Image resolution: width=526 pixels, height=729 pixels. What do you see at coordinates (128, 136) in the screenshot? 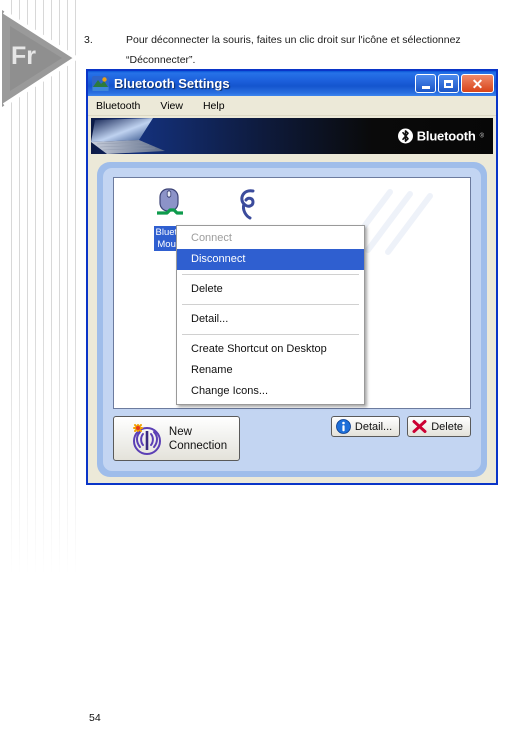
I see `laptop-image` at bounding box center [128, 136].